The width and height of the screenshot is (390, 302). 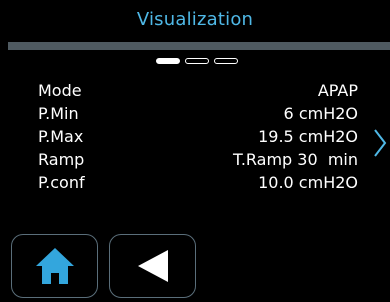 I want to click on header-divider, so click(x=199, y=46).